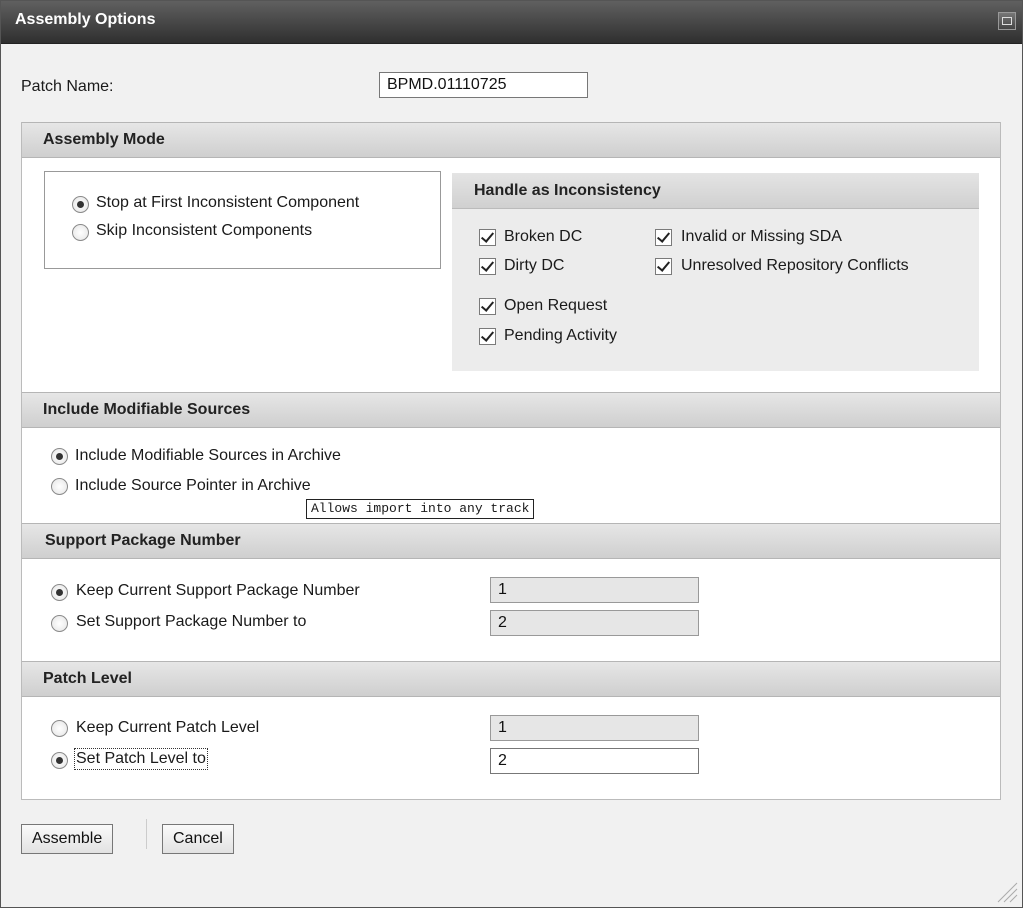  Describe the element at coordinates (511, 22) in the screenshot. I see `title-bar: Assembly Options` at that location.